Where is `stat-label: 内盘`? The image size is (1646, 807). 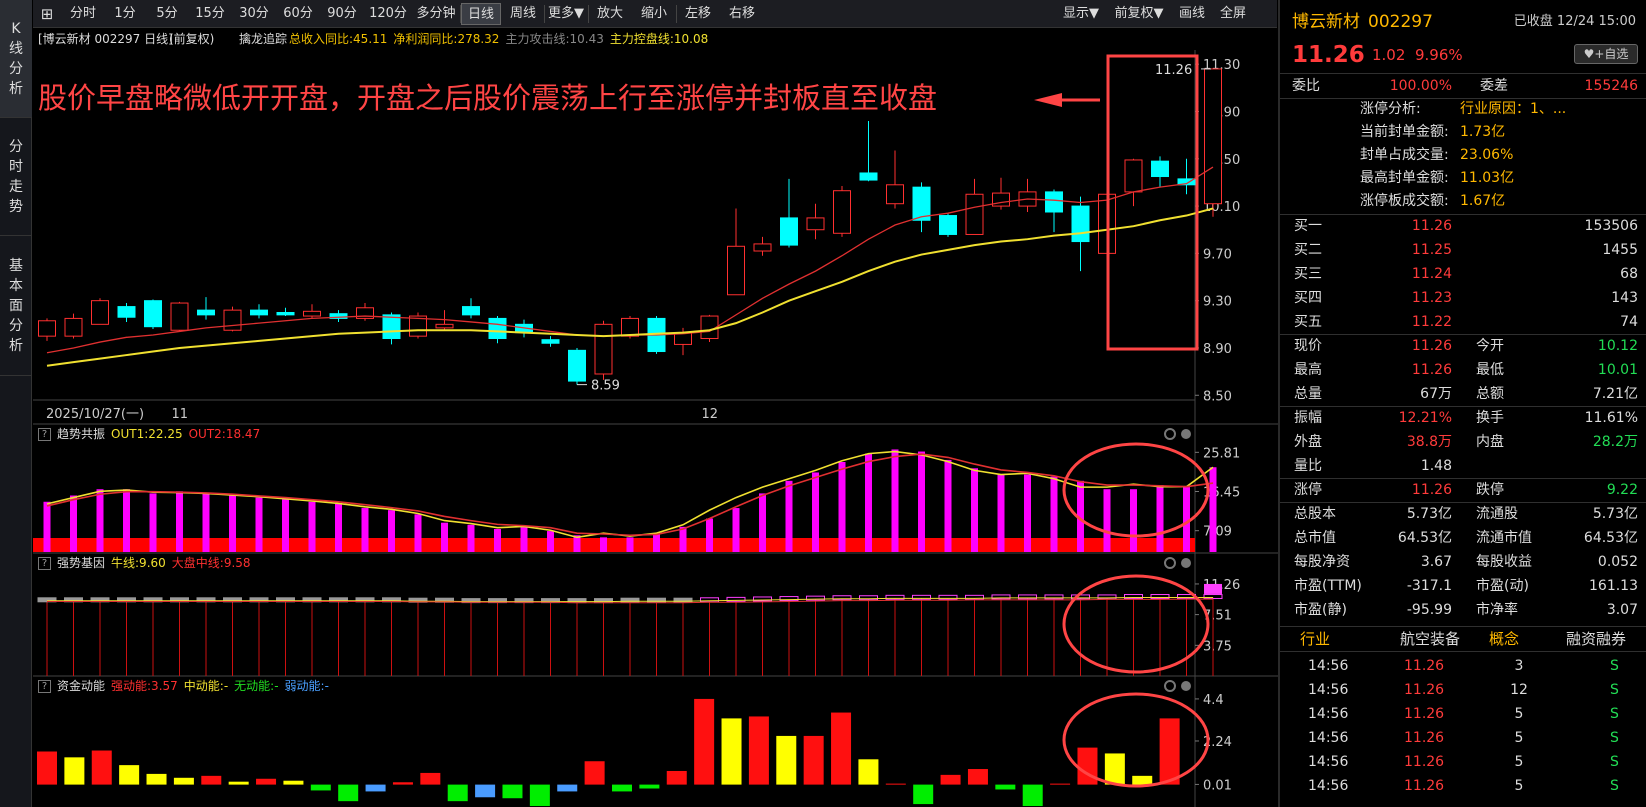 stat-label: 内盘 is located at coordinates (1490, 442).